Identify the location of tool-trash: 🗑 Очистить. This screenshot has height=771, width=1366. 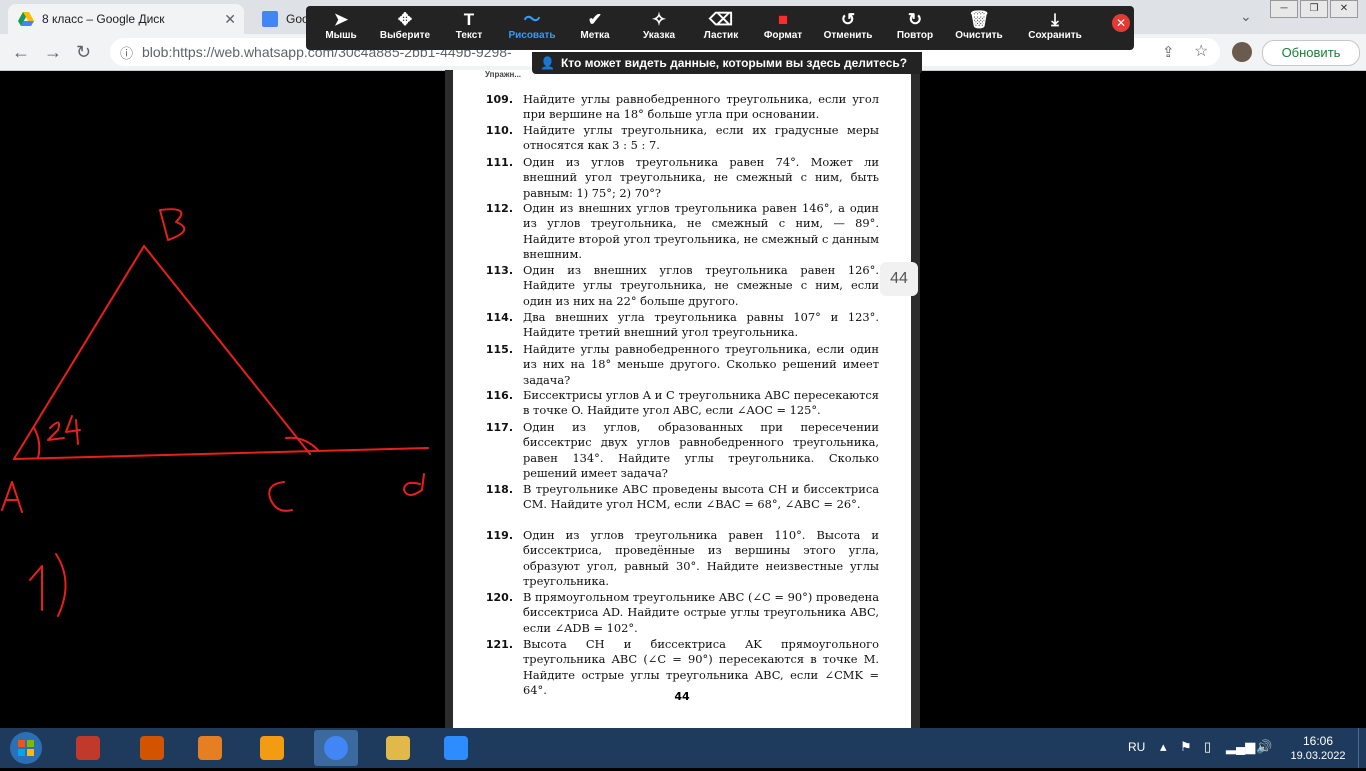
(979, 25).